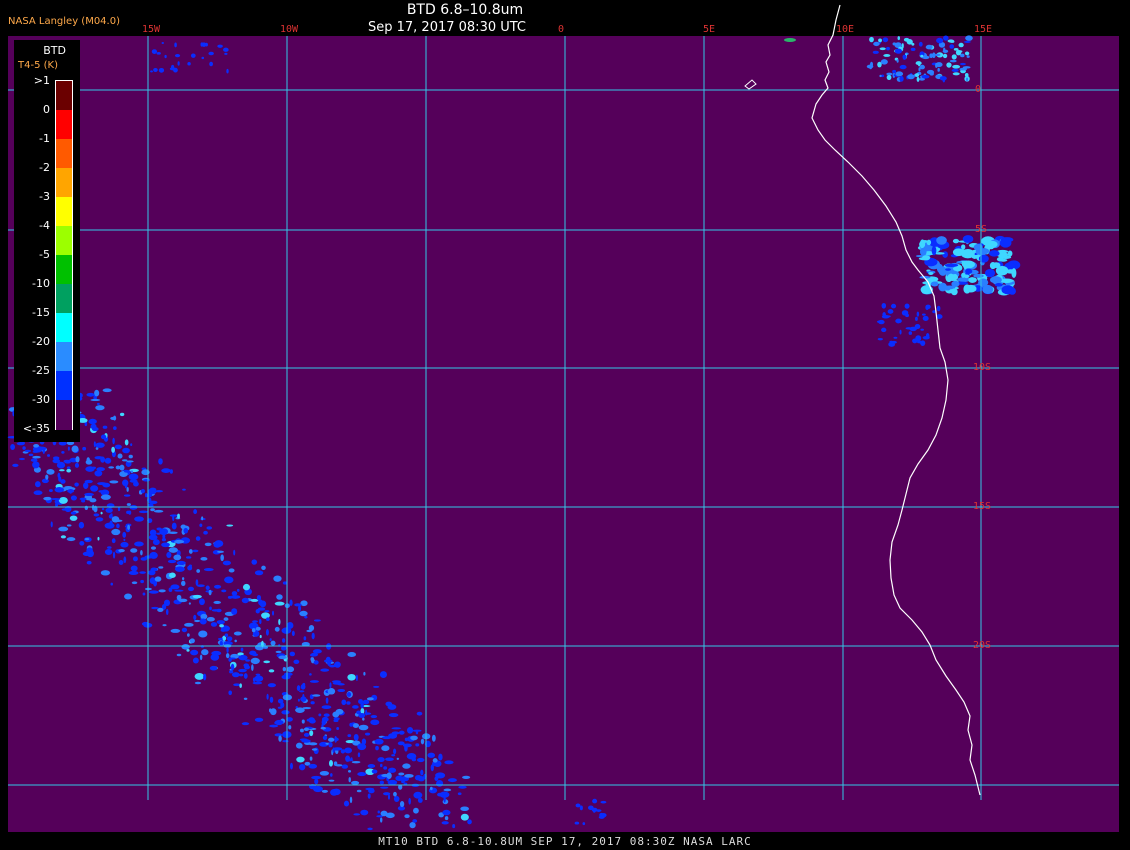 Image resolution: width=1130 pixels, height=850 pixels. I want to click on legend-unit: T4-5 (K), so click(38, 65).